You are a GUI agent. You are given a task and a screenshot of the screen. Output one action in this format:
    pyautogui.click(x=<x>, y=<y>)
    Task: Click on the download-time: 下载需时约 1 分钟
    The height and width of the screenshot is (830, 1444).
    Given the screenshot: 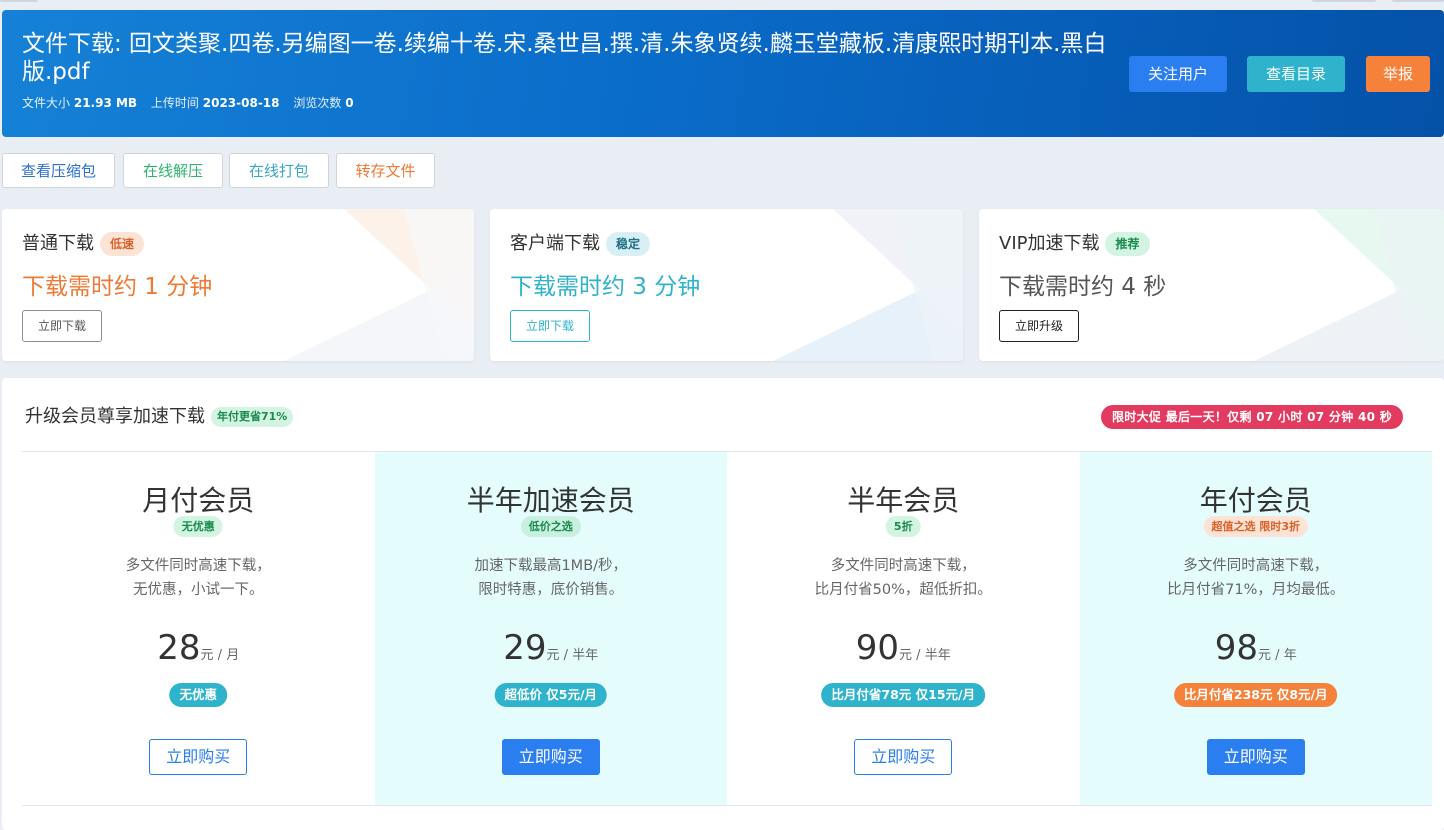 What is the action you would take?
    pyautogui.click(x=117, y=287)
    